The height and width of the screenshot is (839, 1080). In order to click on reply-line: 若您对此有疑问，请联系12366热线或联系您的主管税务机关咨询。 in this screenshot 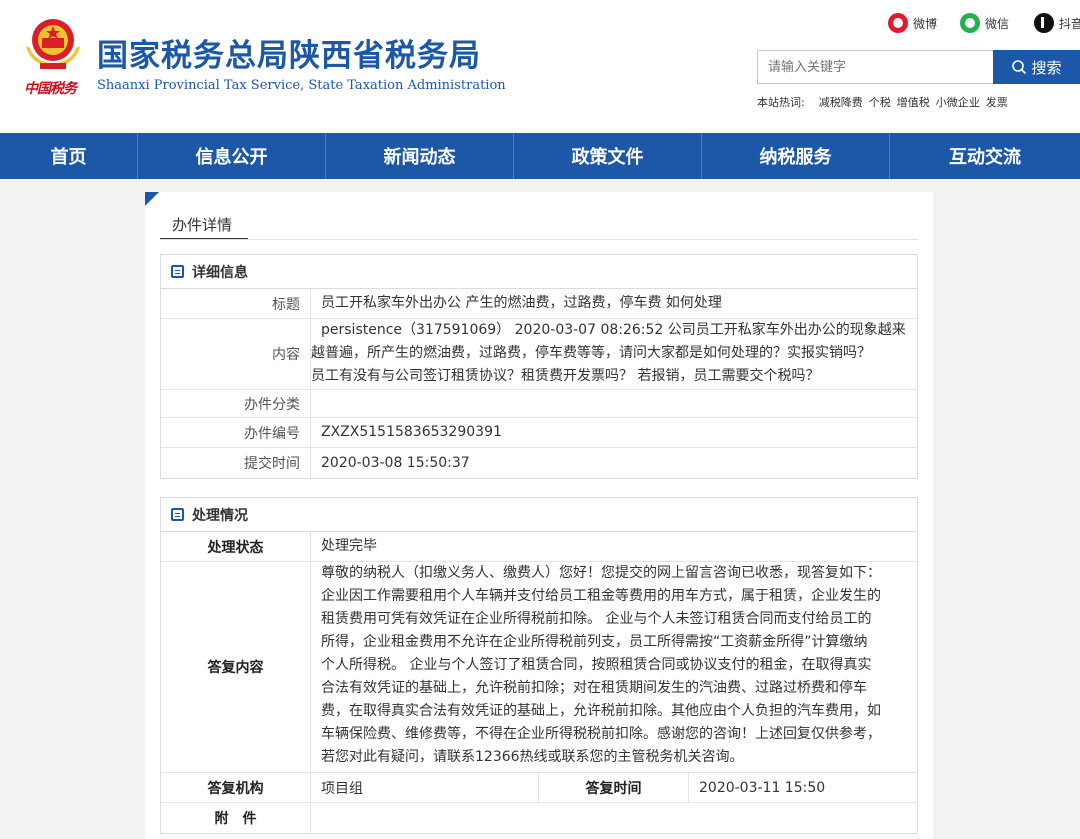, I will do `click(532, 757)`.